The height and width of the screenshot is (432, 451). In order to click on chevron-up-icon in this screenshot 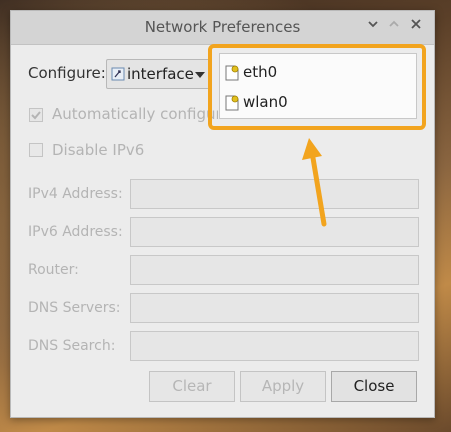, I will do `click(394, 23)`.